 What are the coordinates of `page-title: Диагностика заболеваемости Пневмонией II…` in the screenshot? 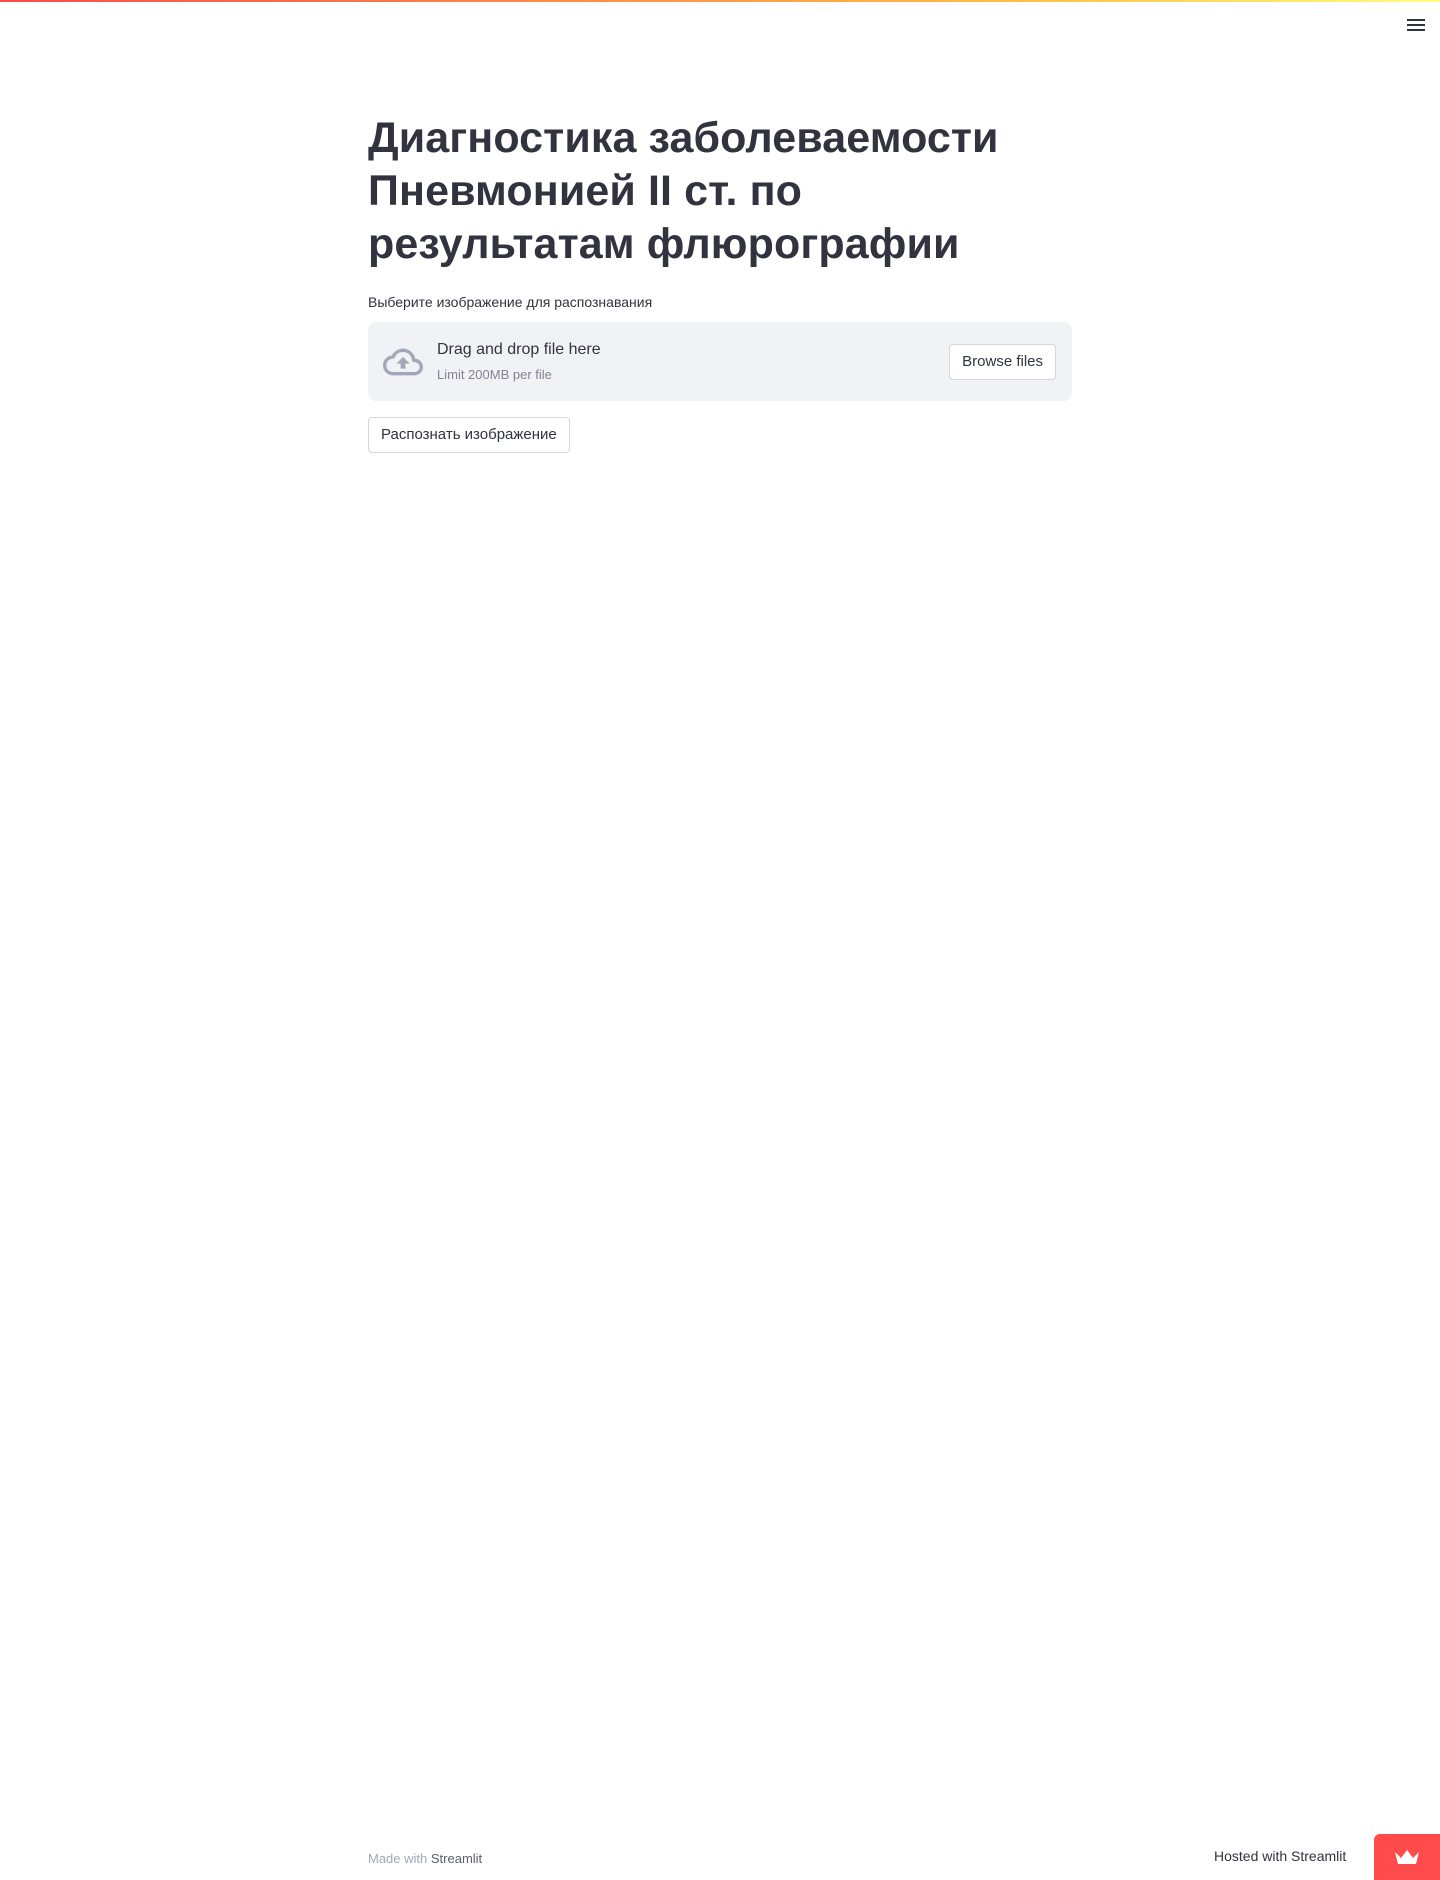 It's located at (683, 191).